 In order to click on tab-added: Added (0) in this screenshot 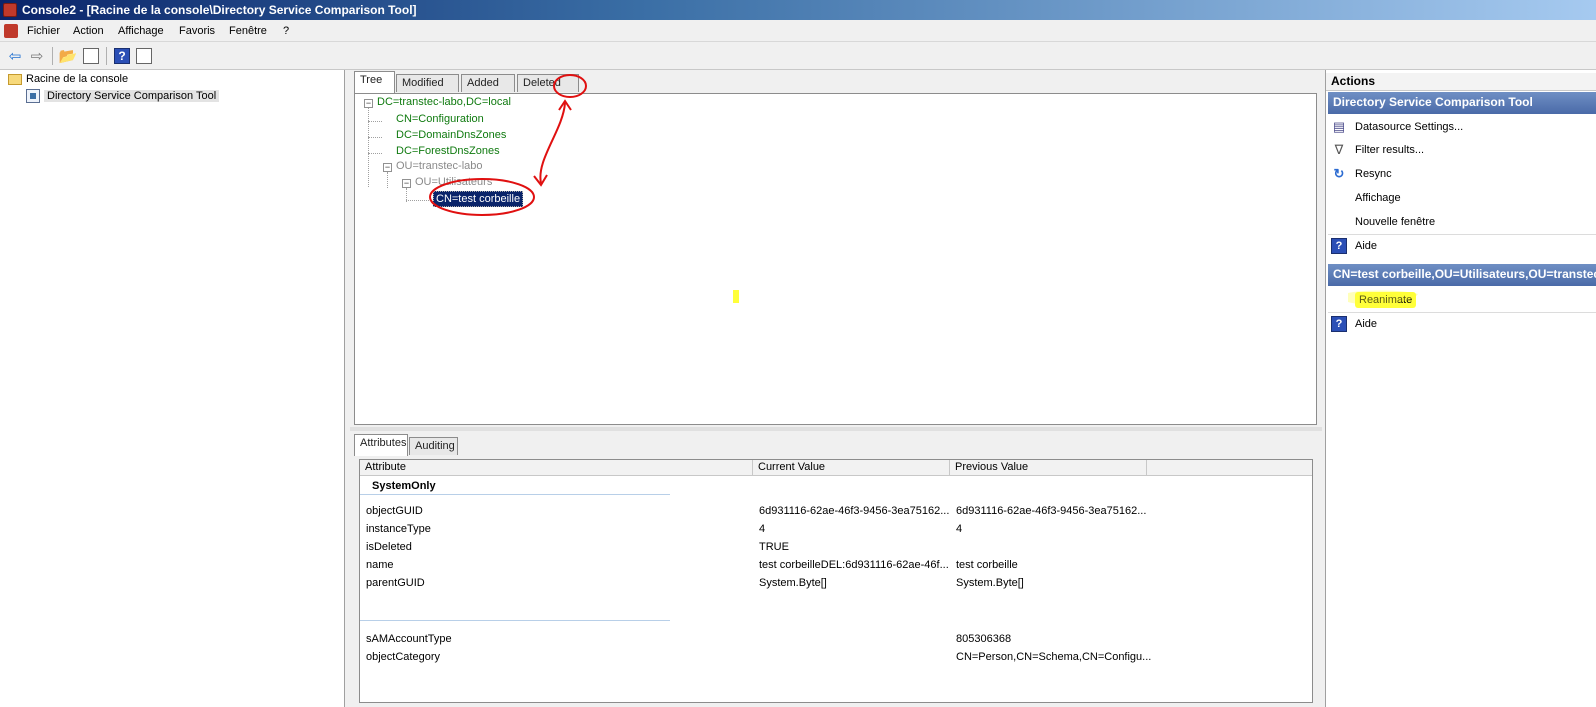, I will do `click(488, 89)`.